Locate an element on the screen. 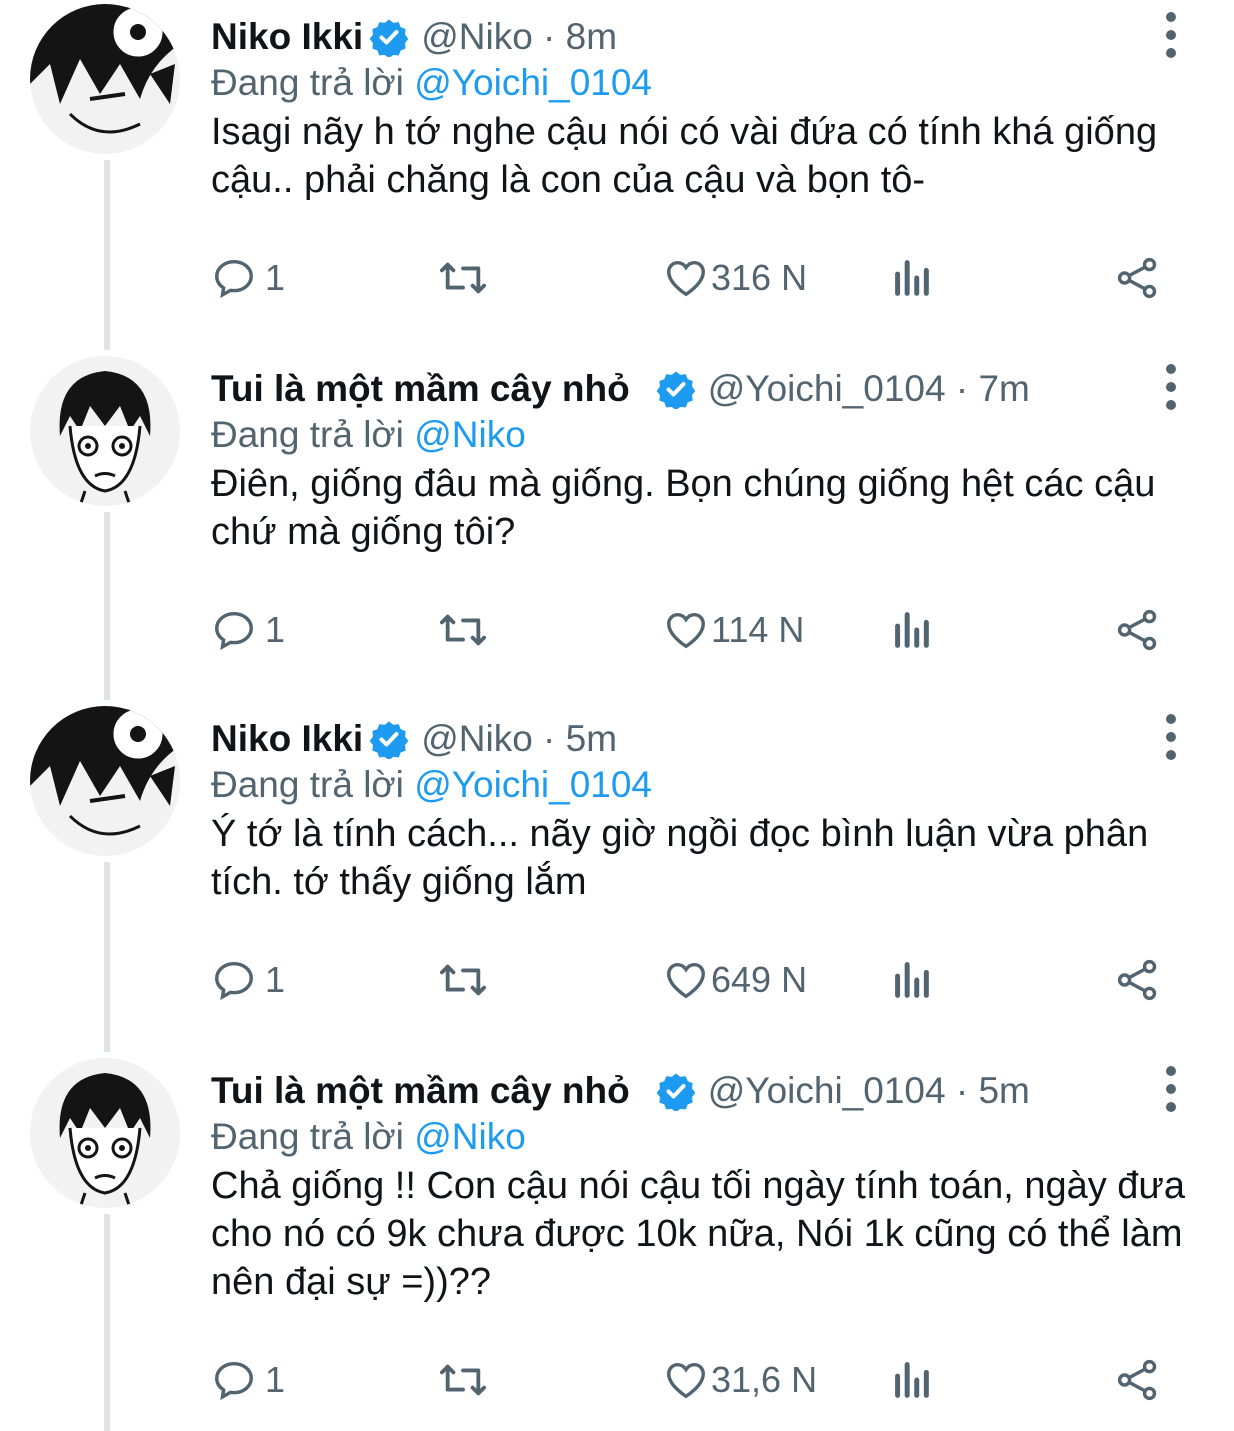  action-bar: 1 31,6 N is located at coordinates (691, 1380).